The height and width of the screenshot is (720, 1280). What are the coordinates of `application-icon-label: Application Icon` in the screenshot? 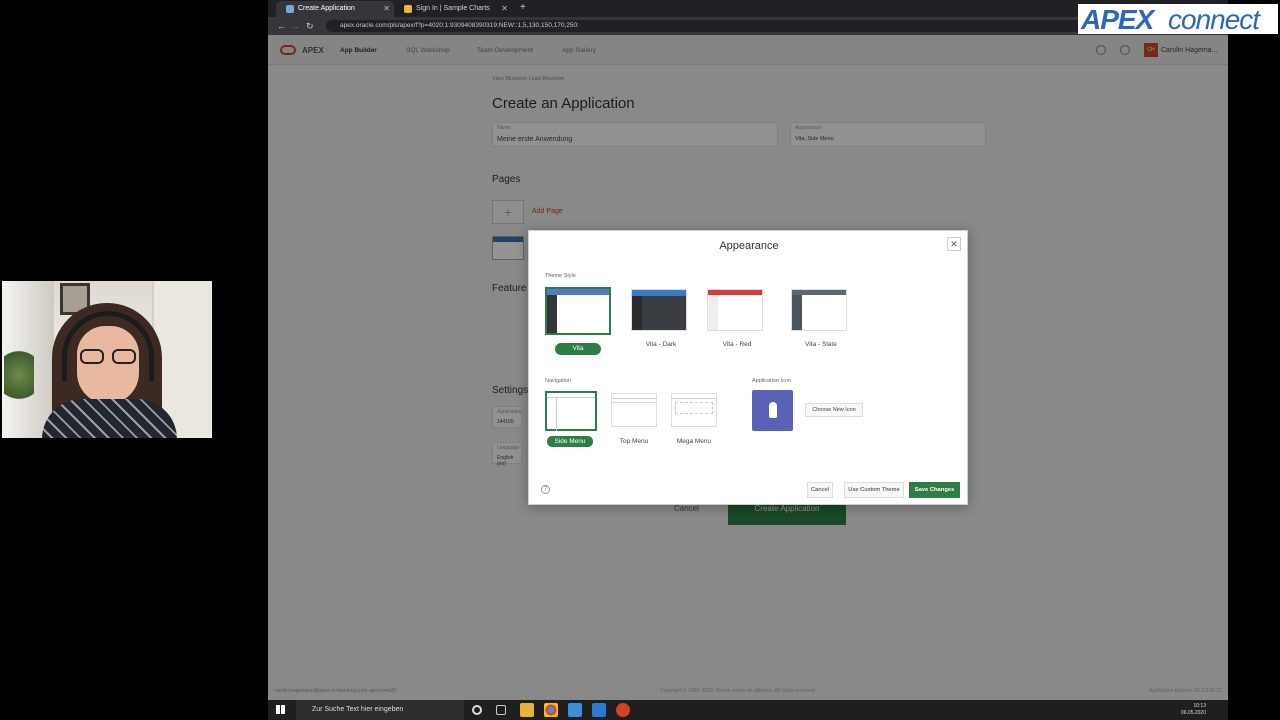 It's located at (771, 381).